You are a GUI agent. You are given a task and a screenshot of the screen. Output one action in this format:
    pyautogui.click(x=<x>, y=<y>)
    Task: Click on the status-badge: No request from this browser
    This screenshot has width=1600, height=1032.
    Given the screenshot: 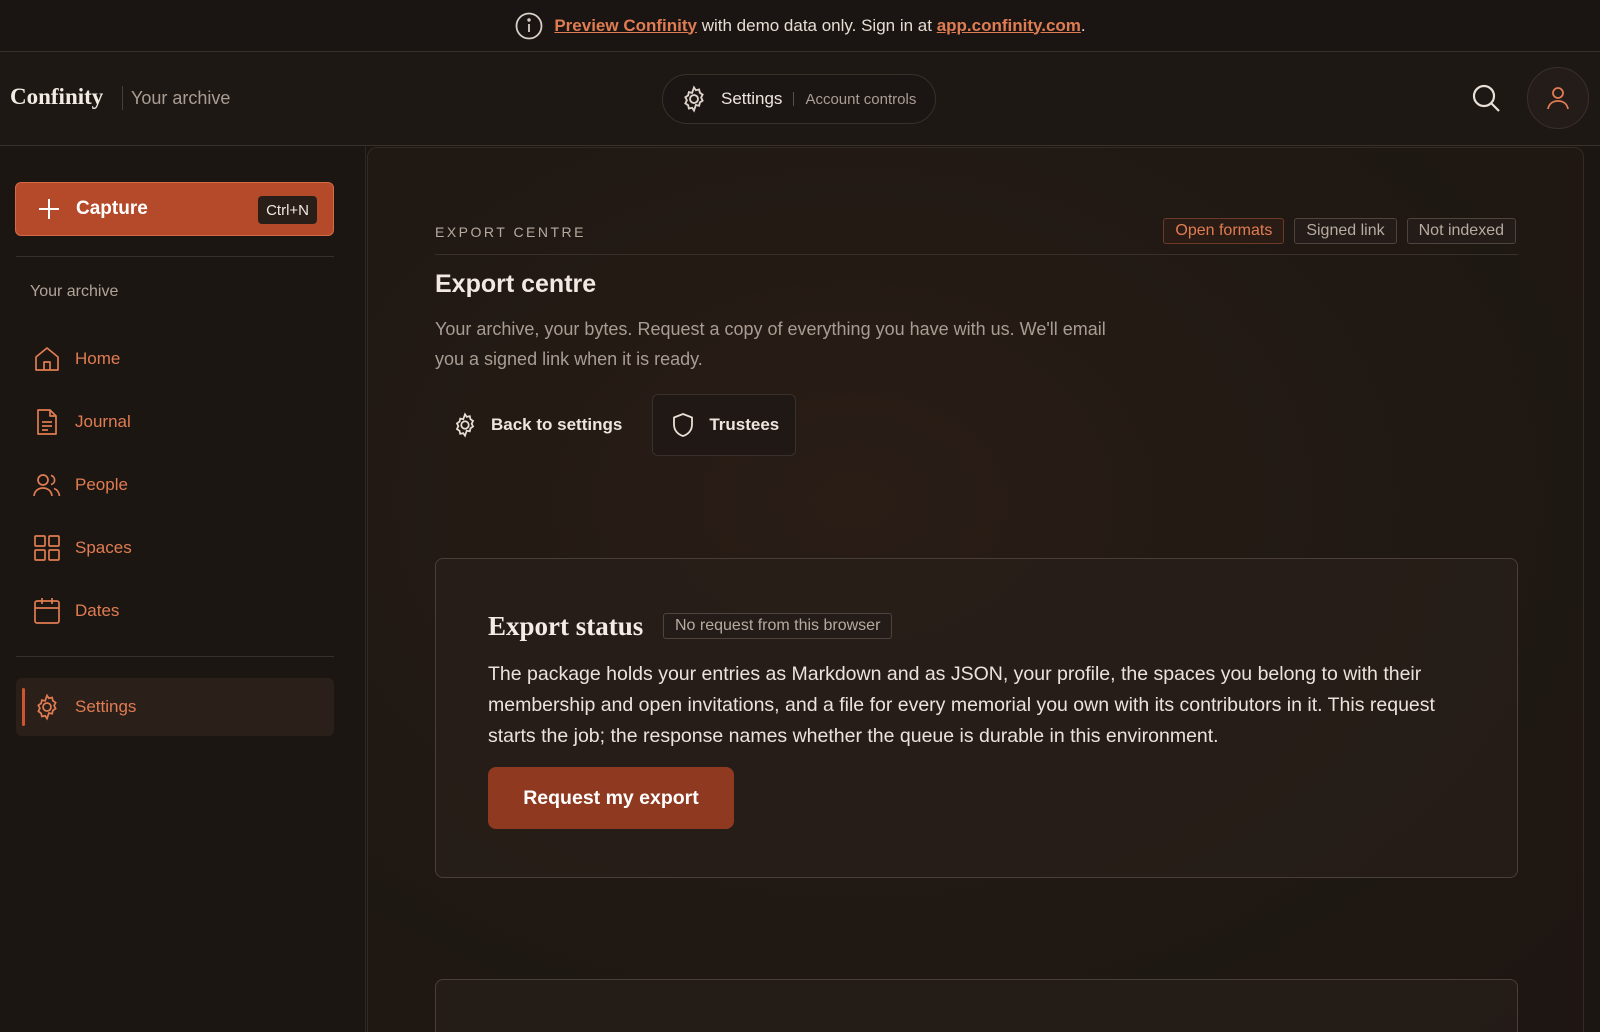 What is the action you would take?
    pyautogui.click(x=778, y=626)
    